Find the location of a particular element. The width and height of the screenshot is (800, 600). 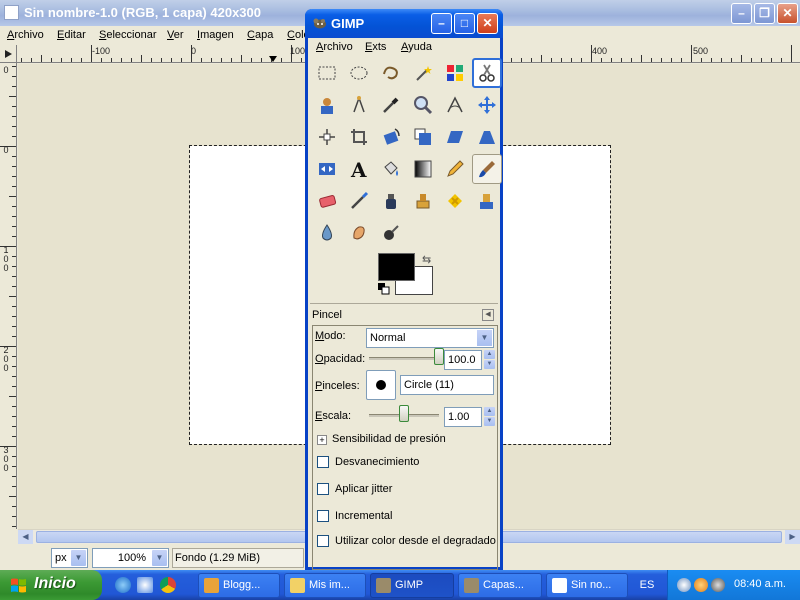

menu-capa: Capa is located at coordinates (260, 35).